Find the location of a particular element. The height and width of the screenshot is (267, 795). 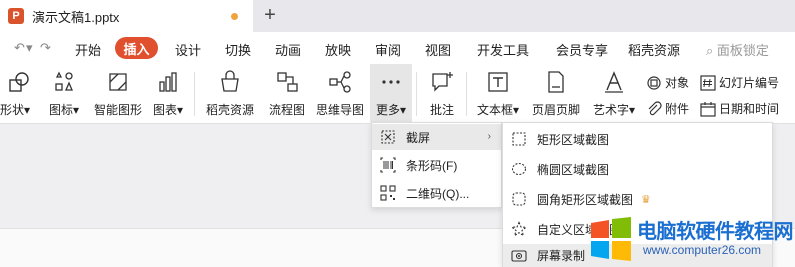

mindmap-icon is located at coordinates (340, 82).